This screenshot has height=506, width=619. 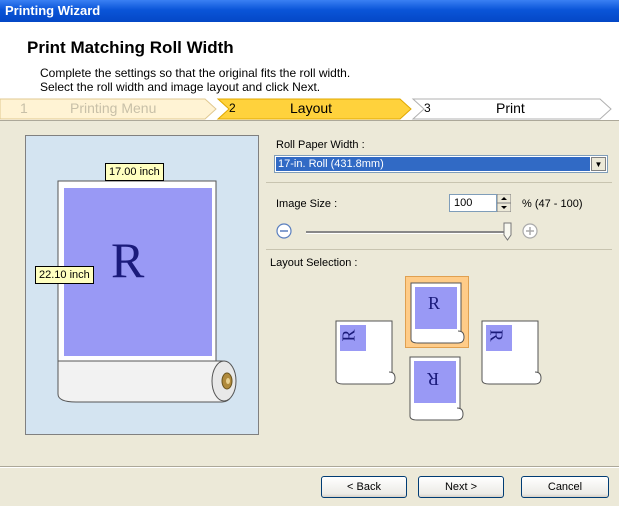 I want to click on back-button: < Back, so click(x=364, y=487).